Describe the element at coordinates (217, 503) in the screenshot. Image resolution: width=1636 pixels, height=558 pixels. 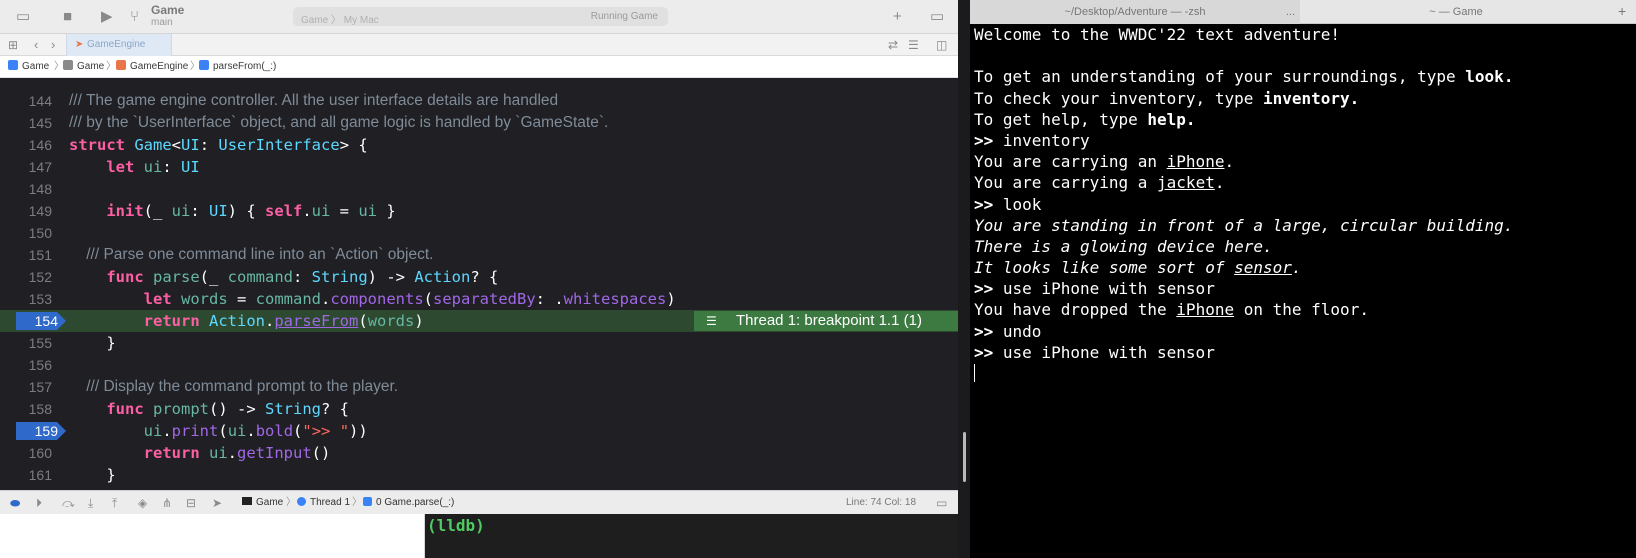
I see `location-icon: ➤` at that location.